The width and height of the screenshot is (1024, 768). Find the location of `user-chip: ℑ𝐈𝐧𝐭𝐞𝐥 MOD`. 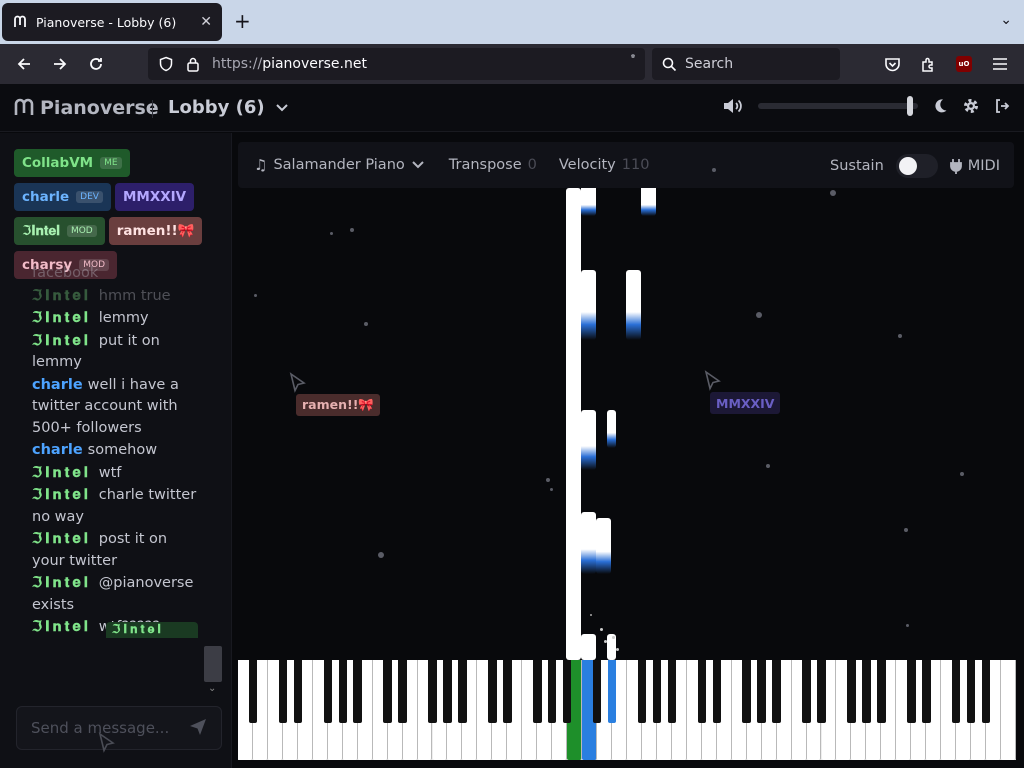

user-chip: ℑ𝐈𝐧𝐭𝐞𝐥 MOD is located at coordinates (59, 231).